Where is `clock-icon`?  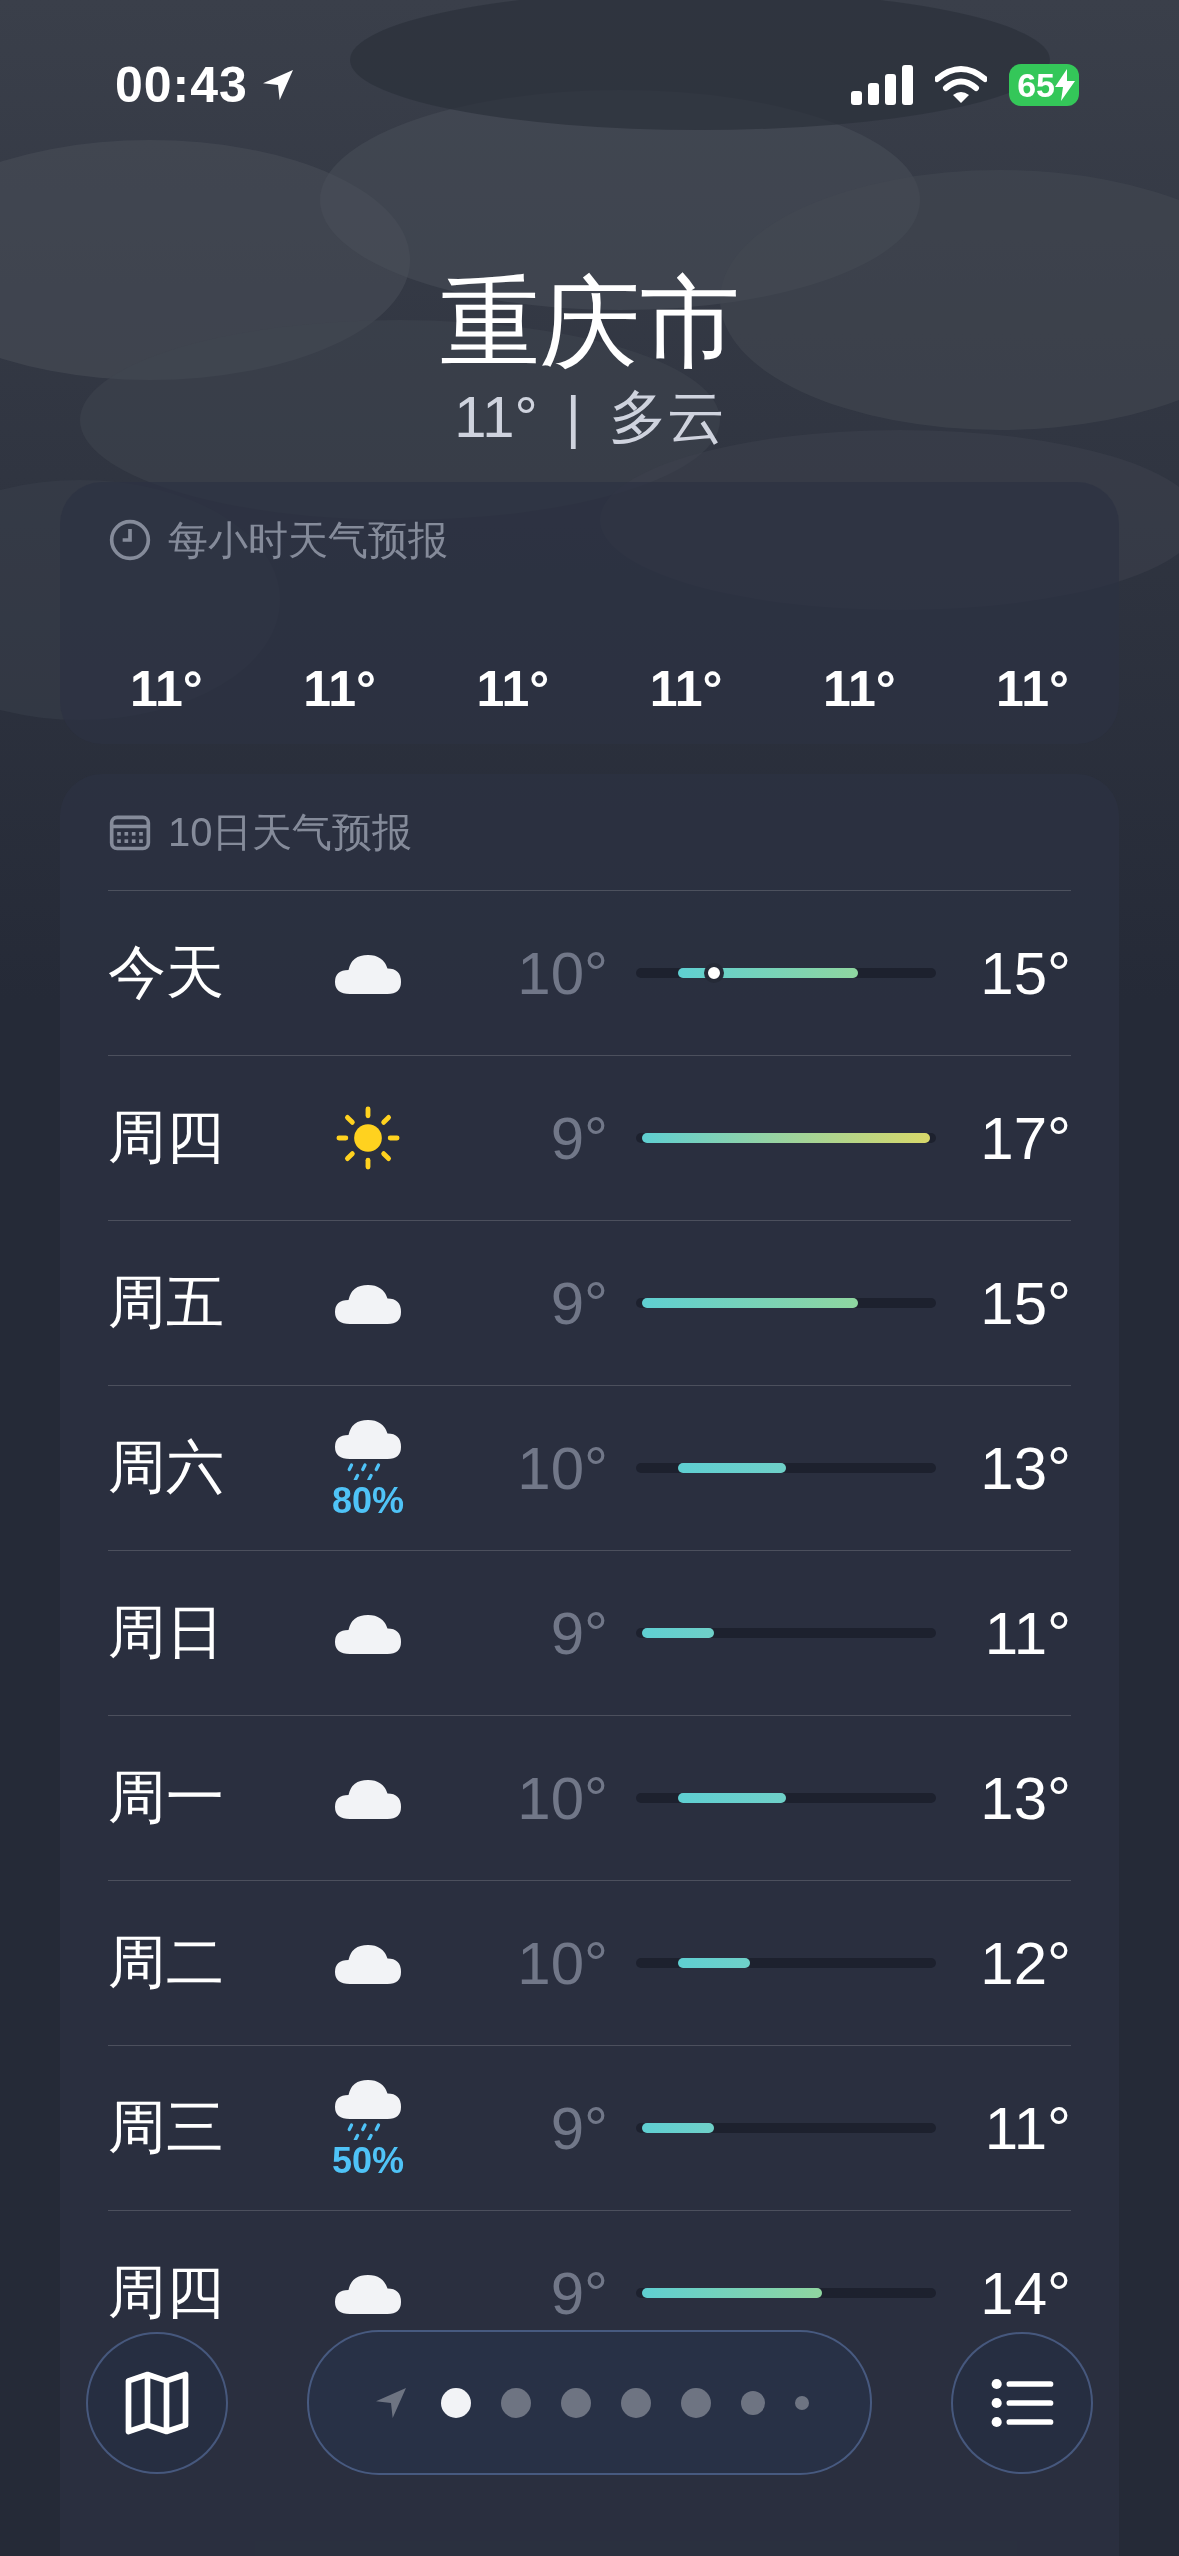 clock-icon is located at coordinates (130, 540).